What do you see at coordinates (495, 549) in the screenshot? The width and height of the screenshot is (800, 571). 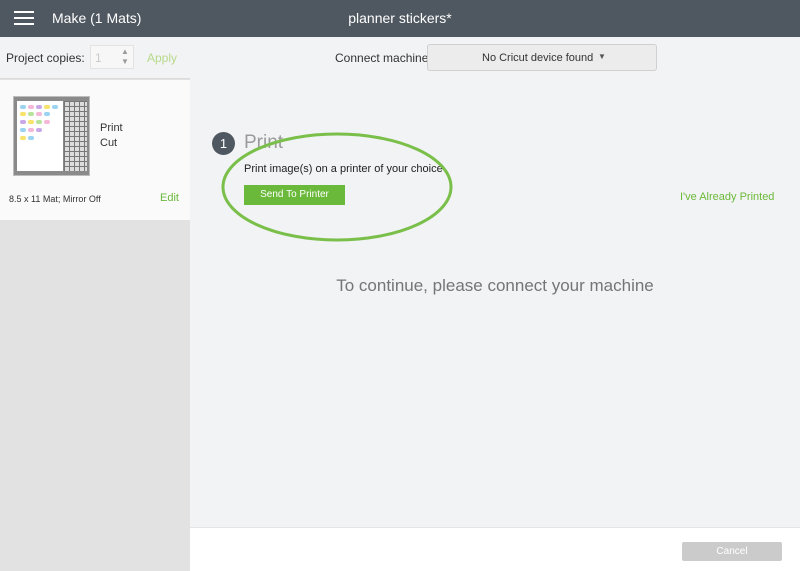 I see `footer-bar: Cancel` at bounding box center [495, 549].